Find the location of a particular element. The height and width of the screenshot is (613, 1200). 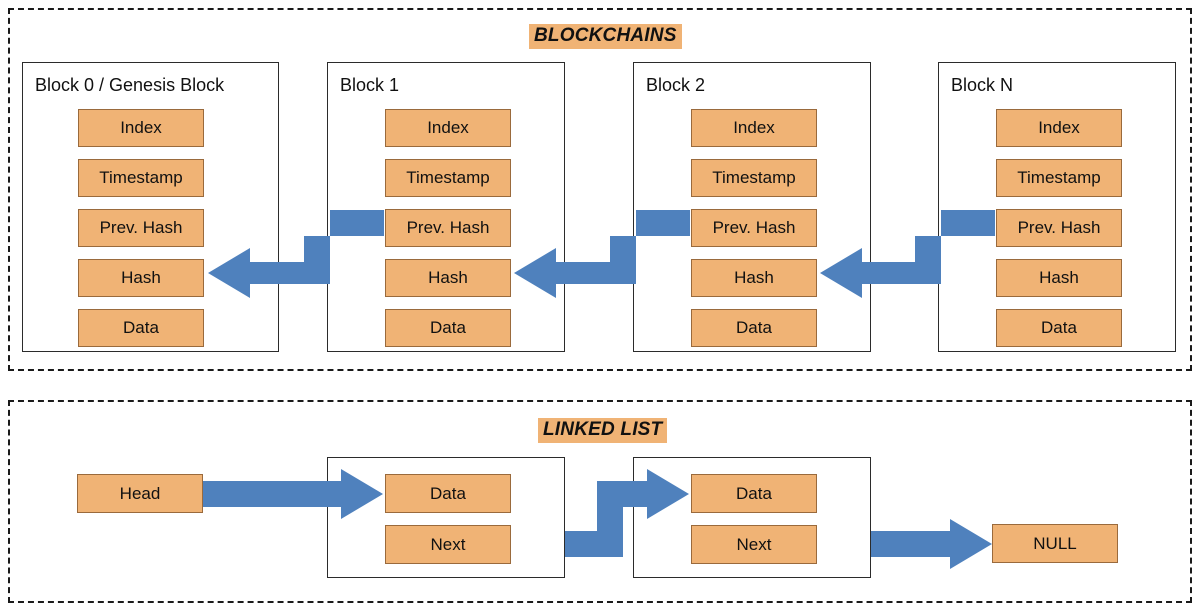

block-0-field-prev-hash: Prev. Hash is located at coordinates (141, 228).